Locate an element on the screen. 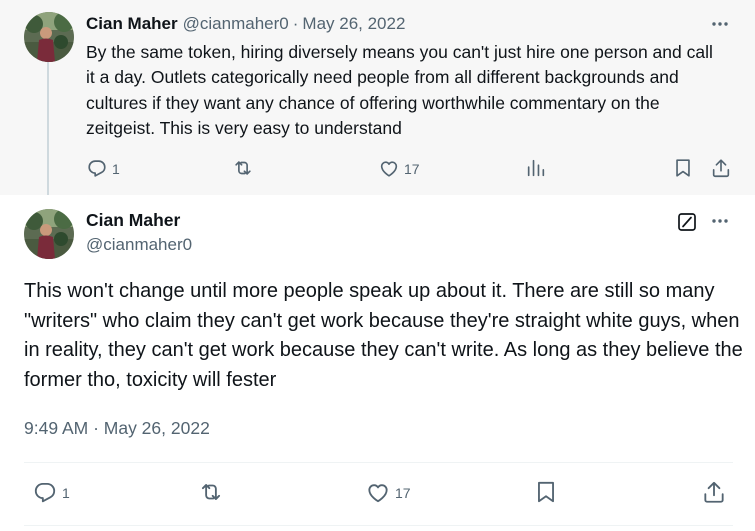  views-icon is located at coordinates (536, 168).